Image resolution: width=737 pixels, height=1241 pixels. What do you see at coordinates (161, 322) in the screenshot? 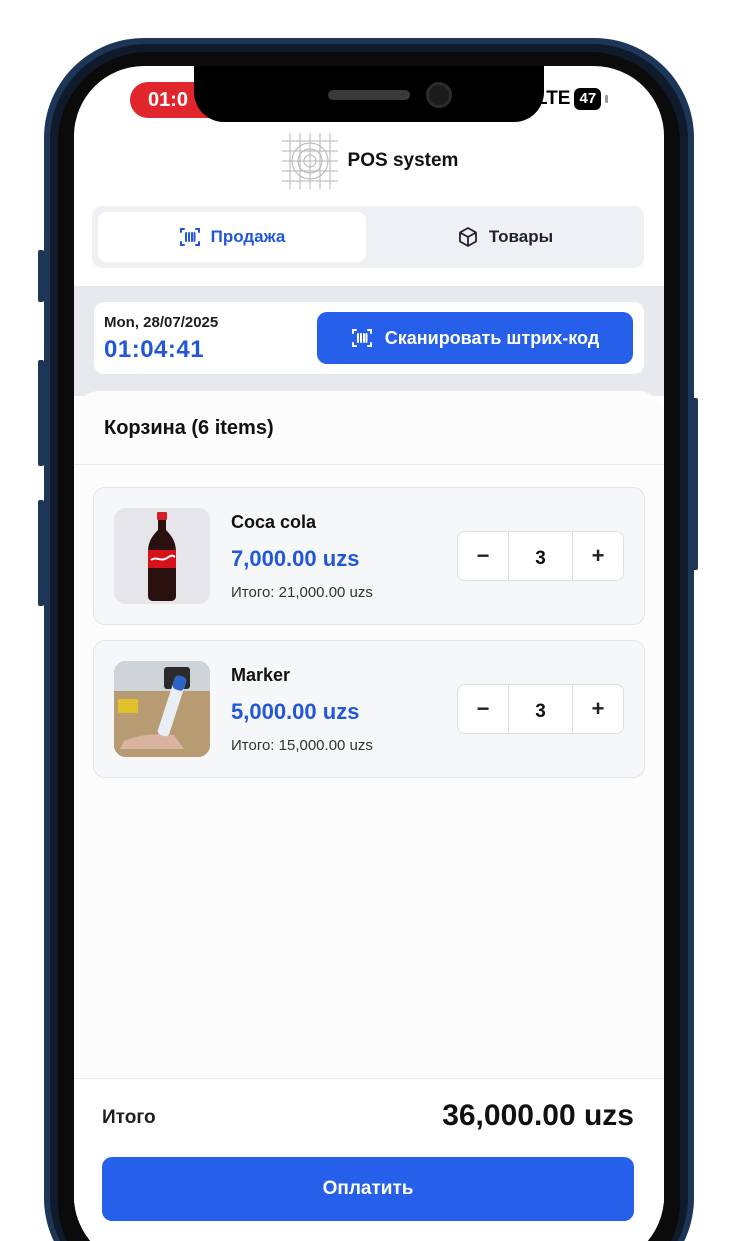
I see `current-date: Mon, 28/07/2025` at bounding box center [161, 322].